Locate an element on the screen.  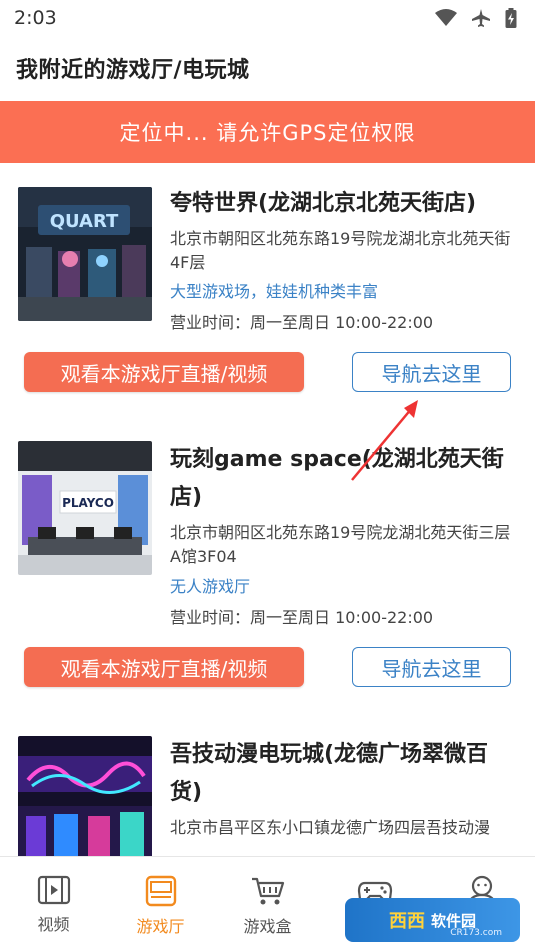
nav-tab-game-box: 游戏盒 is located at coordinates (267, 904).